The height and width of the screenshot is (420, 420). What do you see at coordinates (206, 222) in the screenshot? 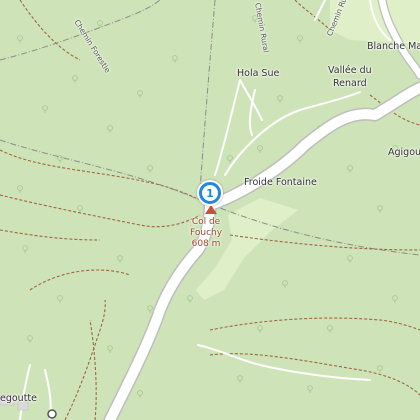
I see `col-line-1: Col de` at bounding box center [206, 222].